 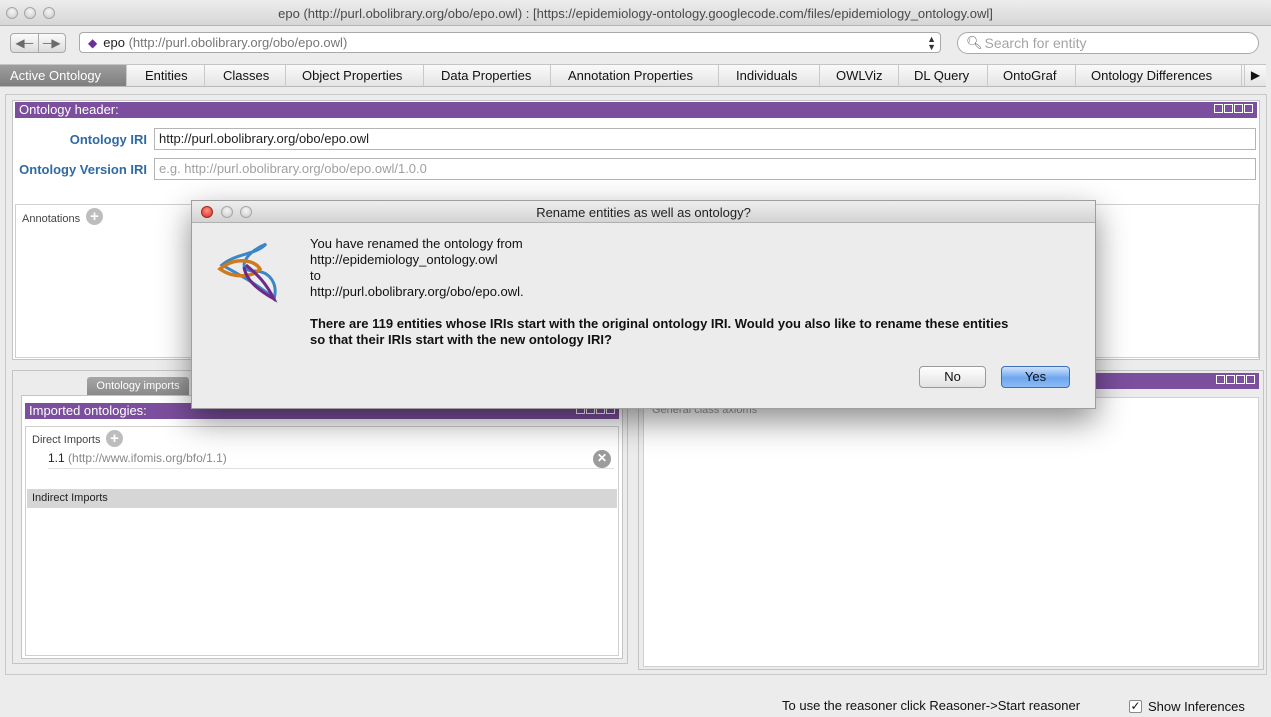 What do you see at coordinates (69, 109) in the screenshot?
I see `ontology-header-title: Ontology header:` at bounding box center [69, 109].